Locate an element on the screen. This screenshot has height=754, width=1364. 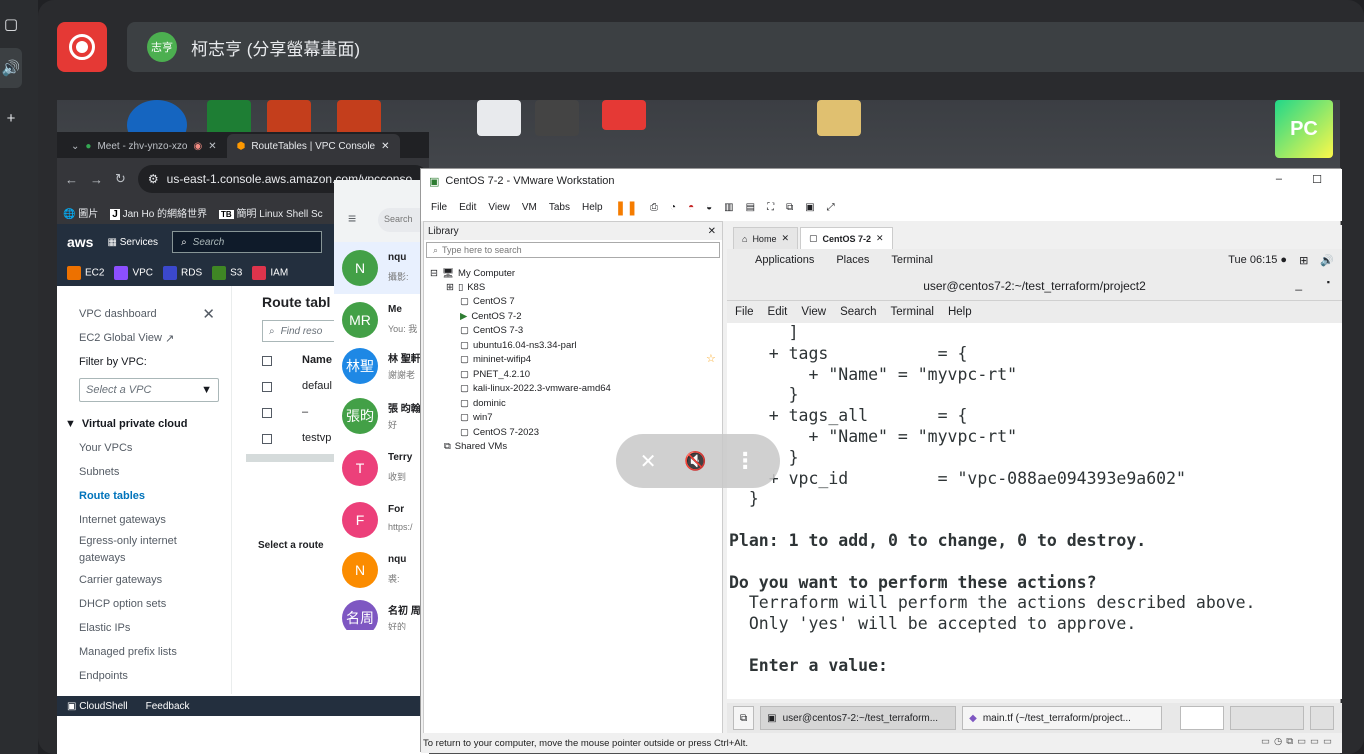
menu-view: View is located at coordinates (499, 207).